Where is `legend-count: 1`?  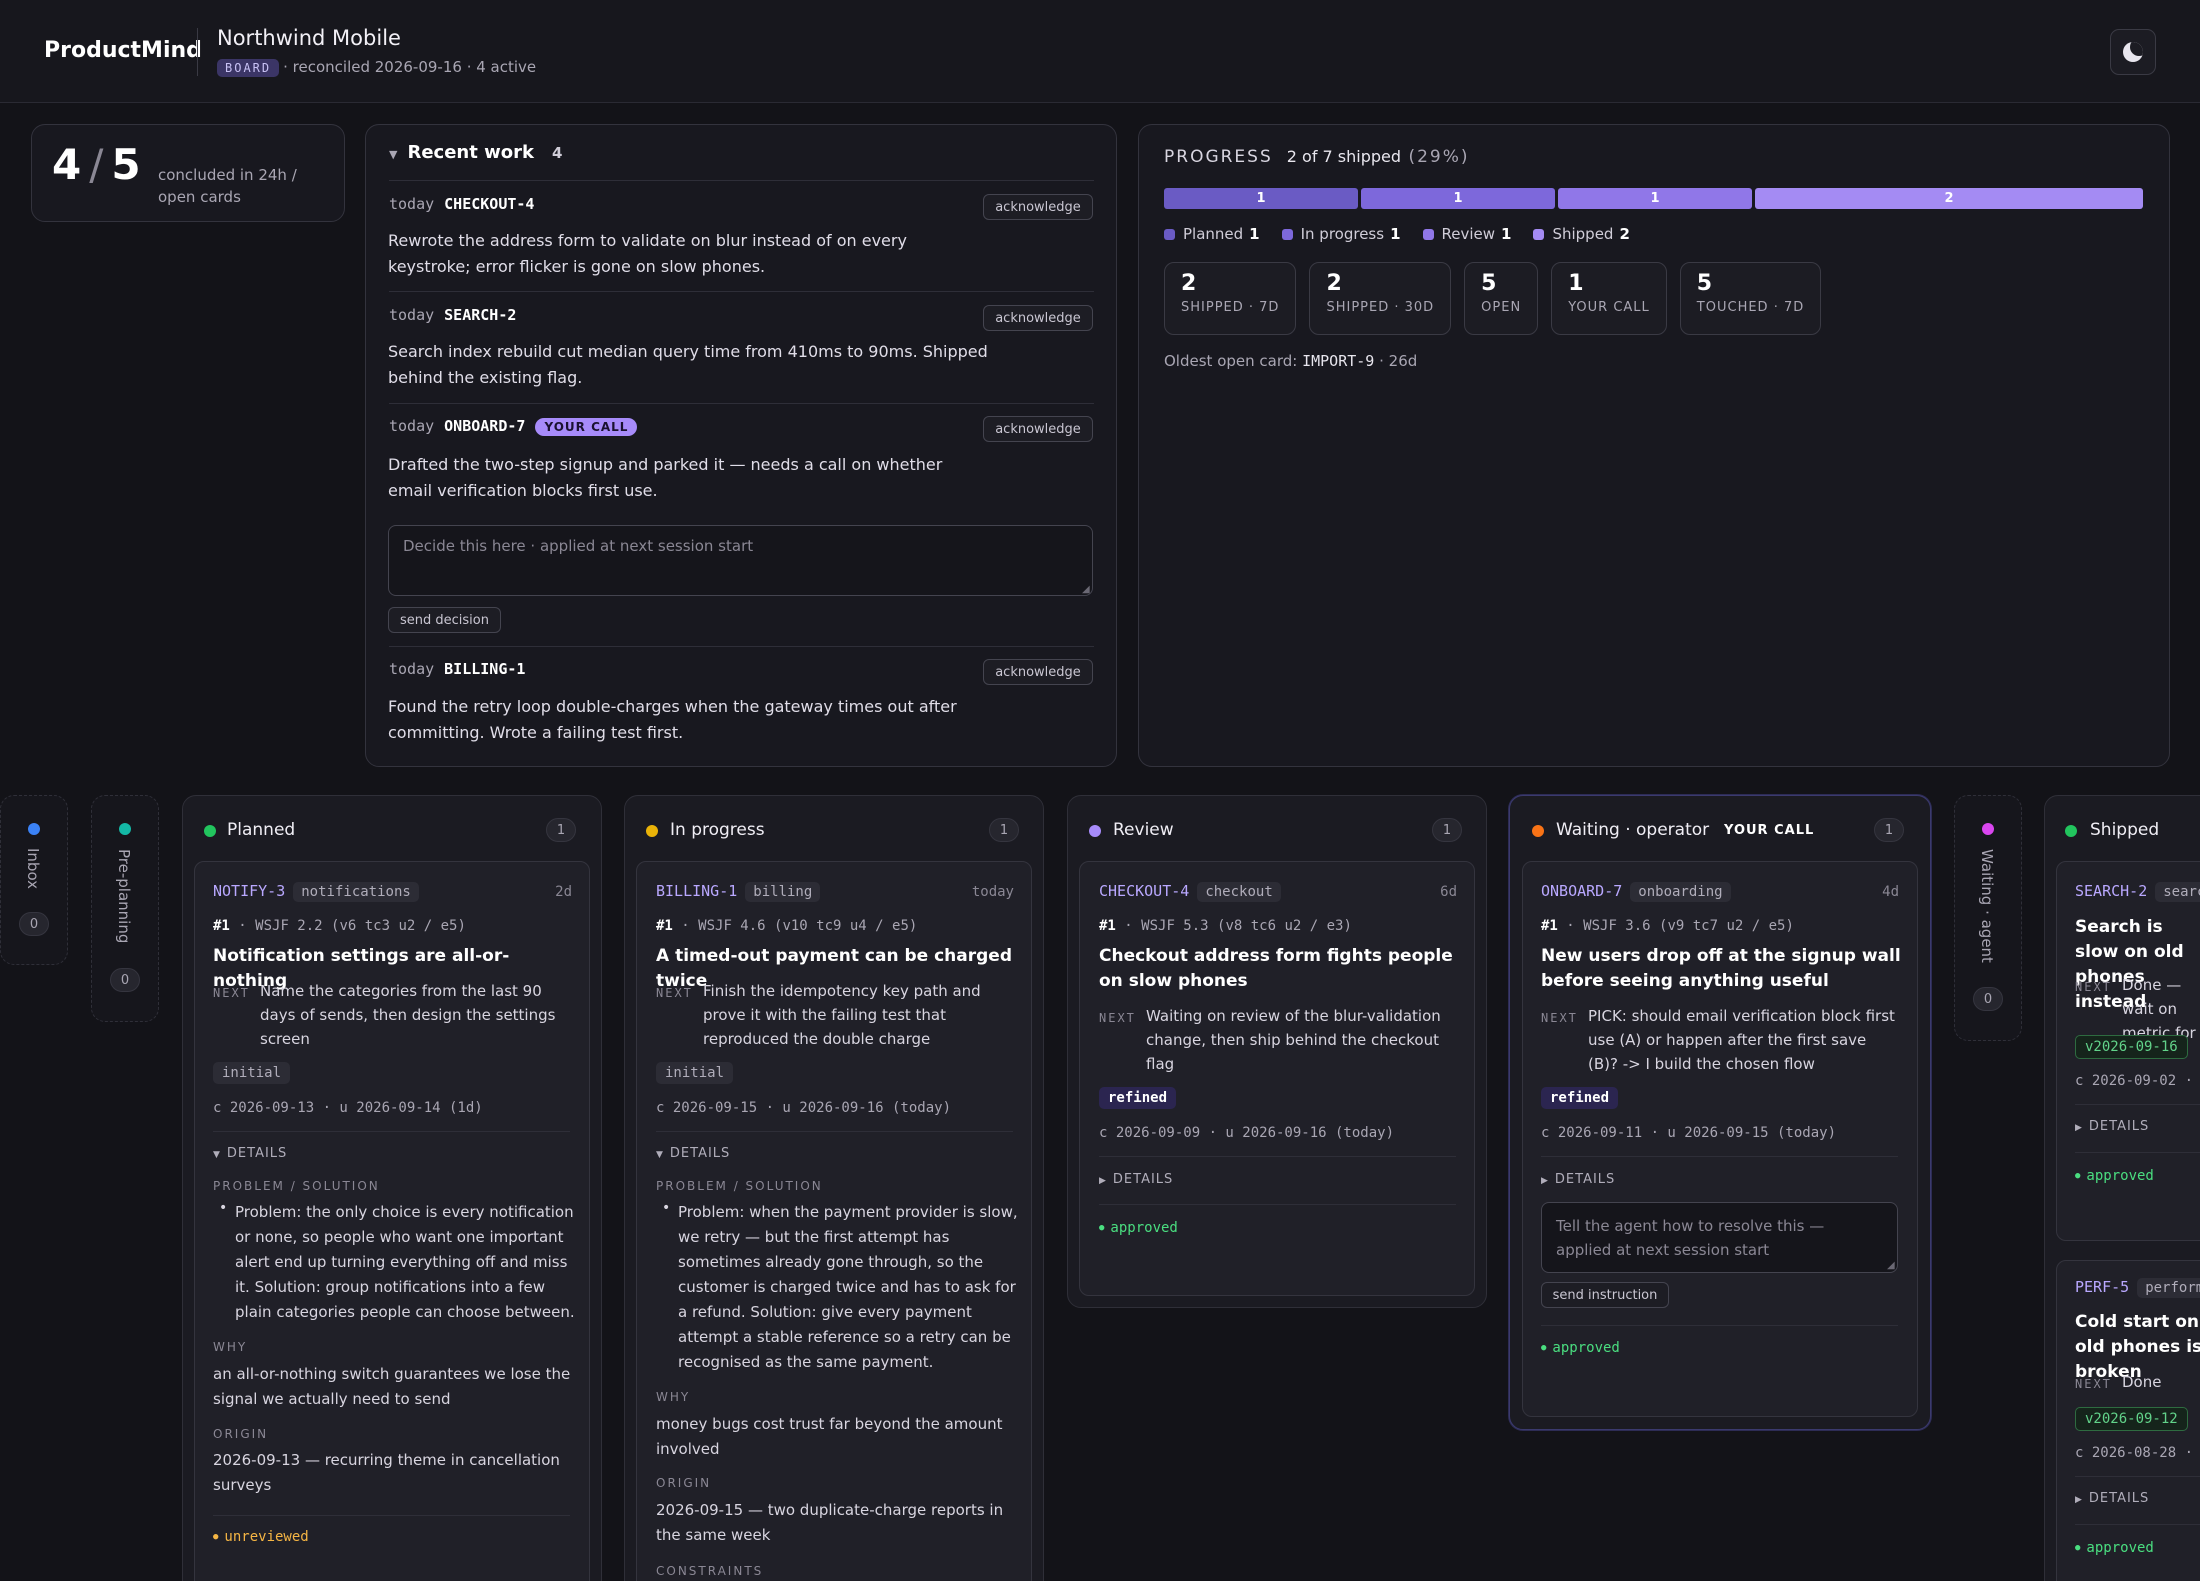
legend-count: 1 is located at coordinates (1395, 234).